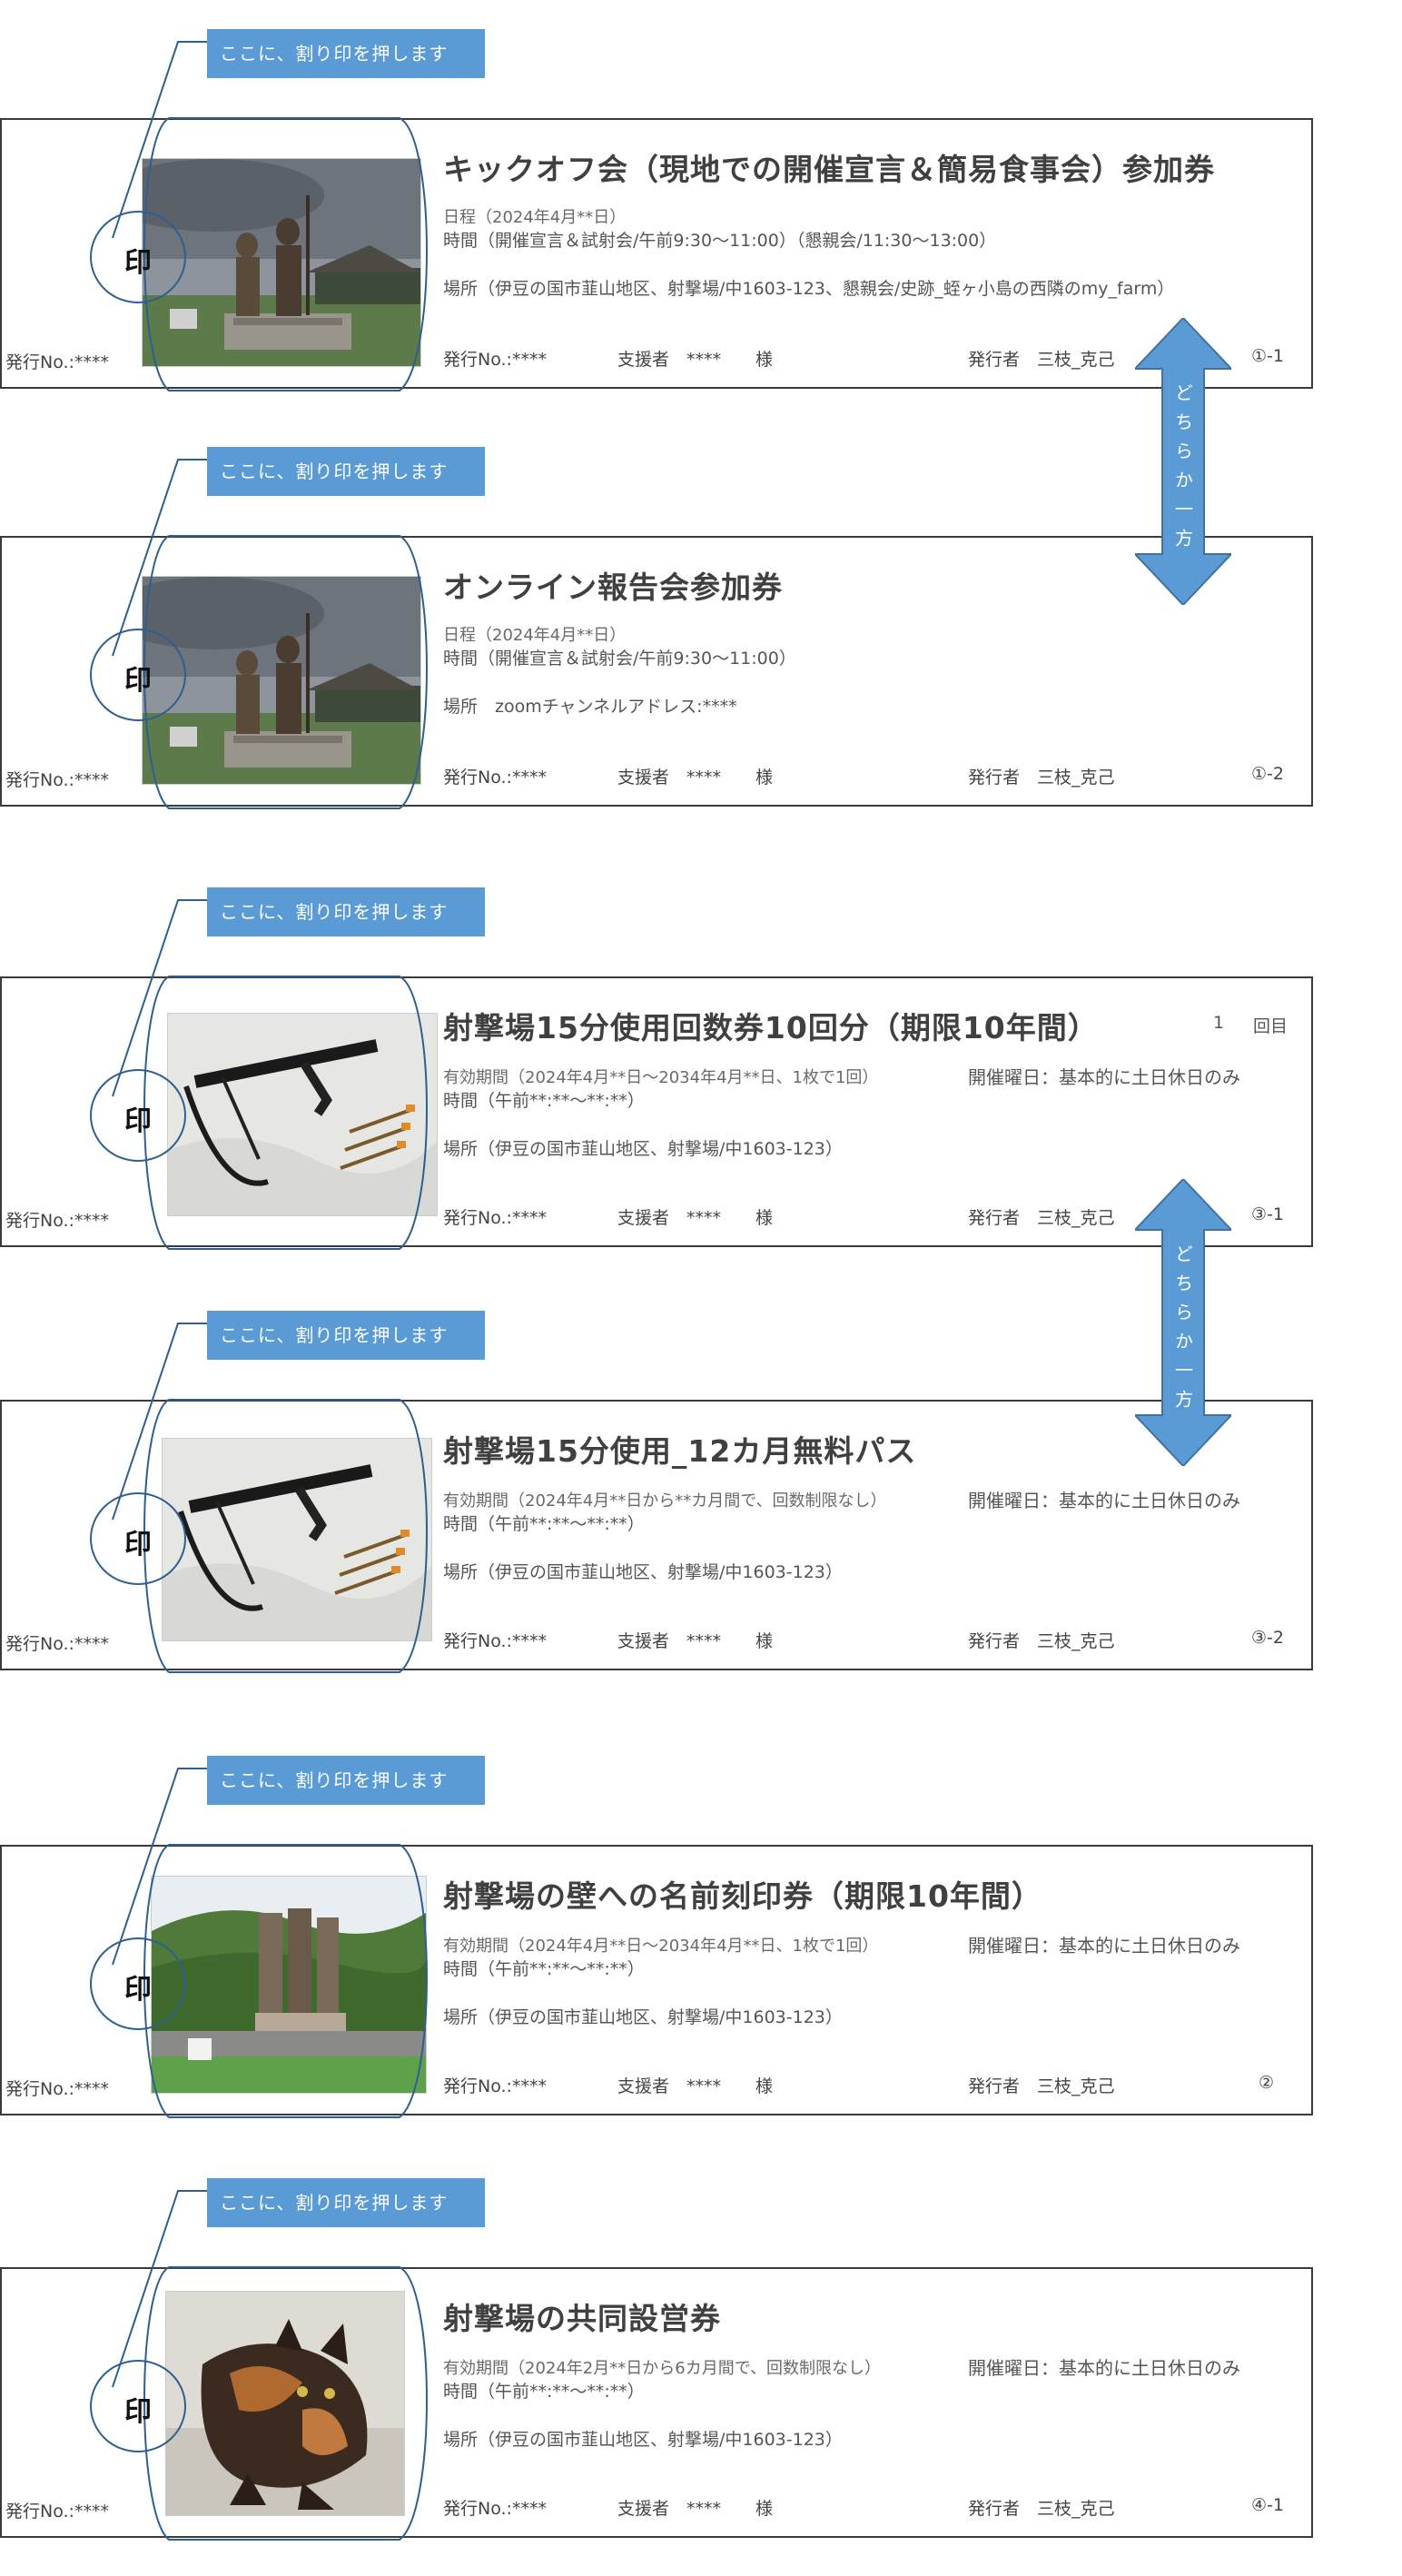 The height and width of the screenshot is (2576, 1402). Describe the element at coordinates (1267, 774) in the screenshot. I see `ticket-code: ①-2` at that location.